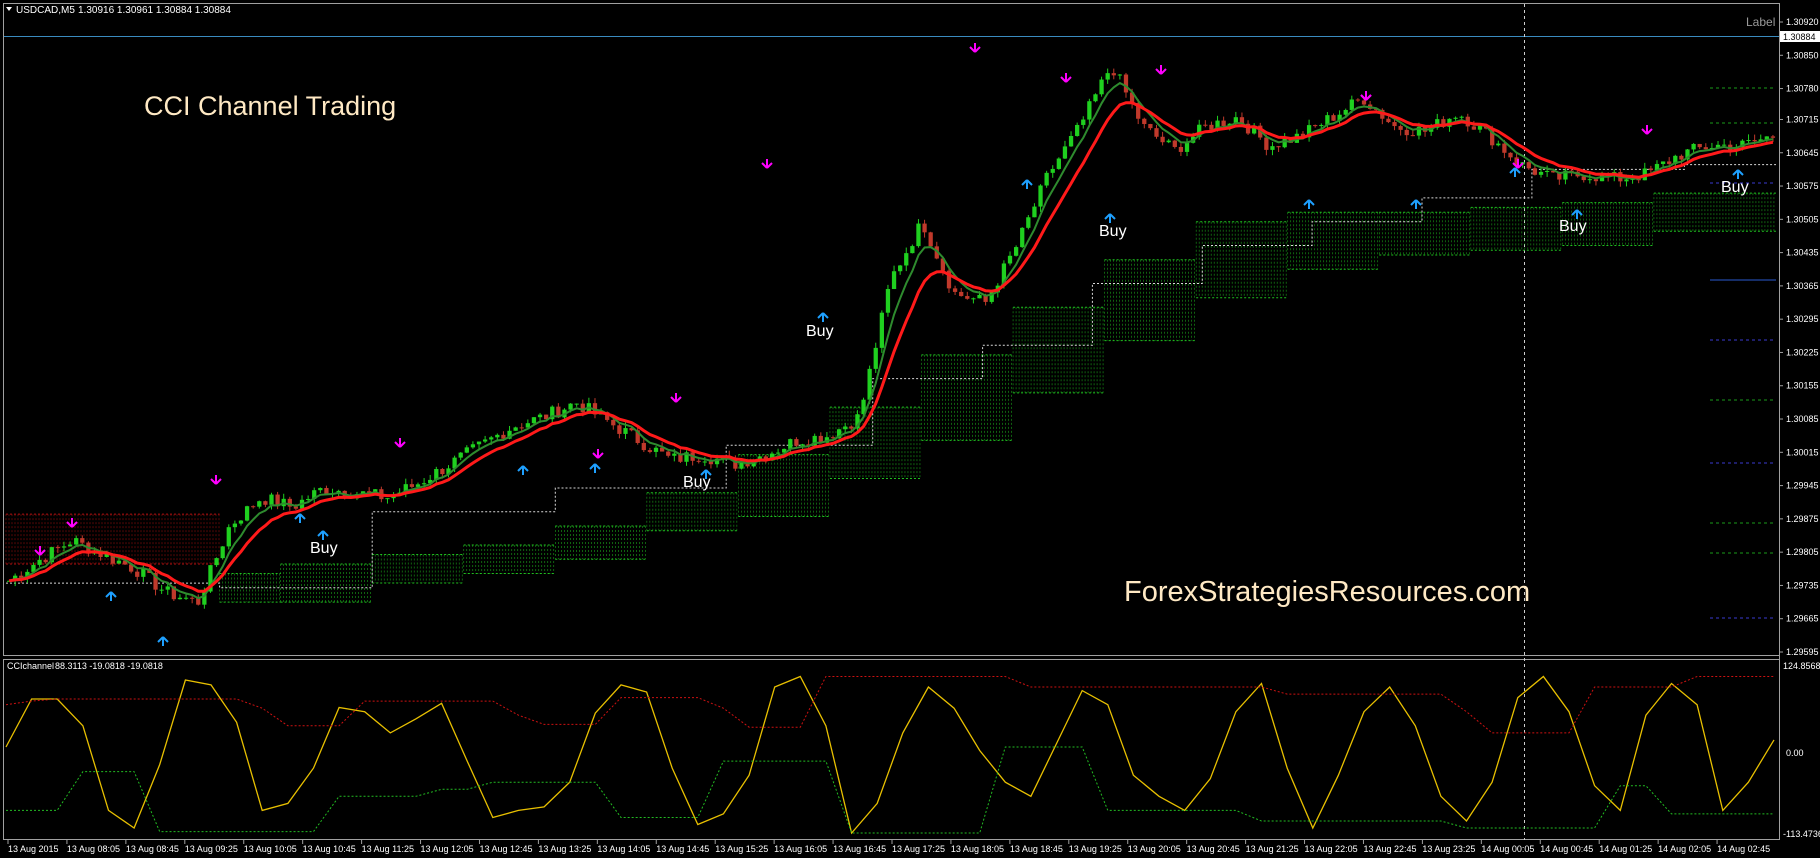 This screenshot has height=858, width=1820. Describe the element at coordinates (1802, 89) in the screenshot. I see `price-tick-label: 1.30780` at that location.